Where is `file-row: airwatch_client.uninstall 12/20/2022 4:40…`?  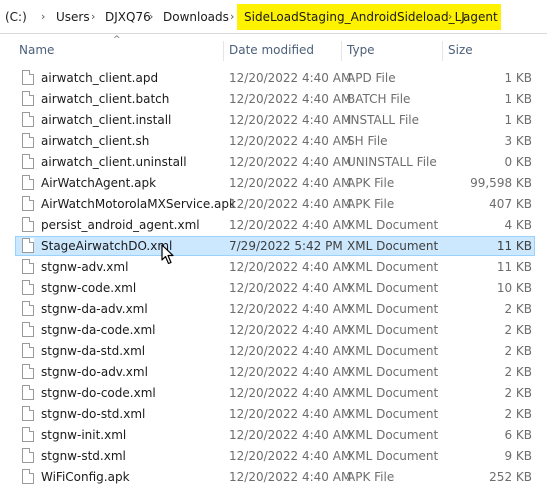
file-row: airwatch_client.uninstall 12/20/2022 4:40… is located at coordinates (273, 162).